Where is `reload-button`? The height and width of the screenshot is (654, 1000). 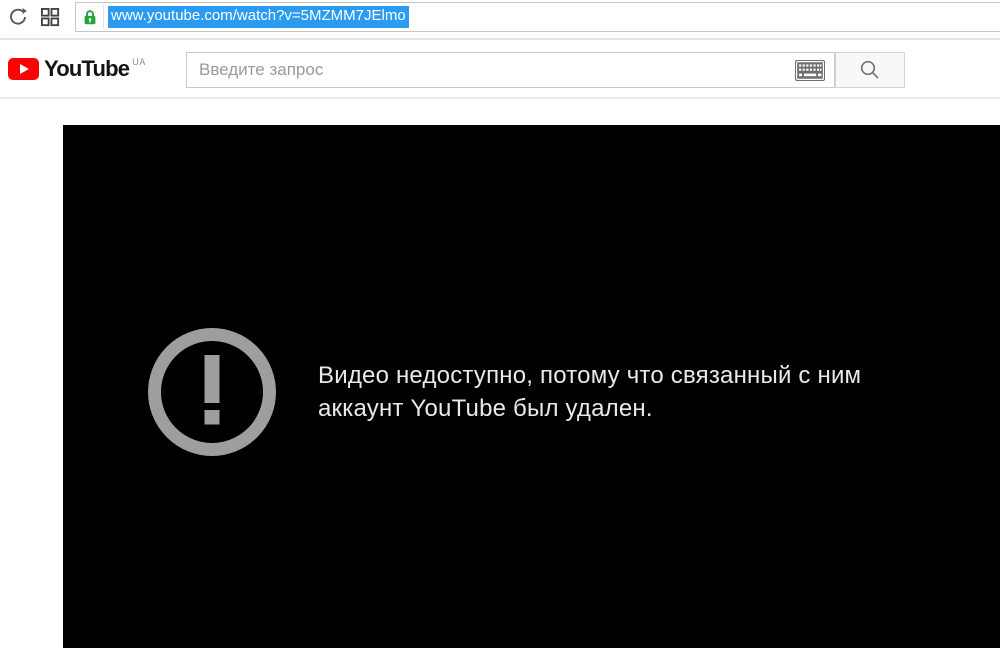 reload-button is located at coordinates (18, 17).